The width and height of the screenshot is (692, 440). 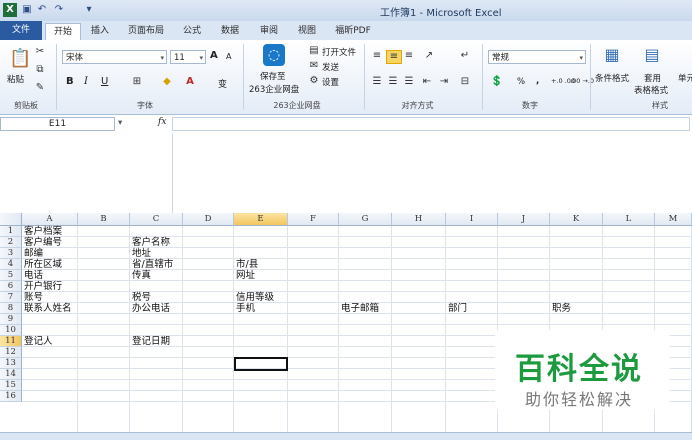 What do you see at coordinates (140, 253) in the screenshot?
I see `cell-c3: 地址` at bounding box center [140, 253].